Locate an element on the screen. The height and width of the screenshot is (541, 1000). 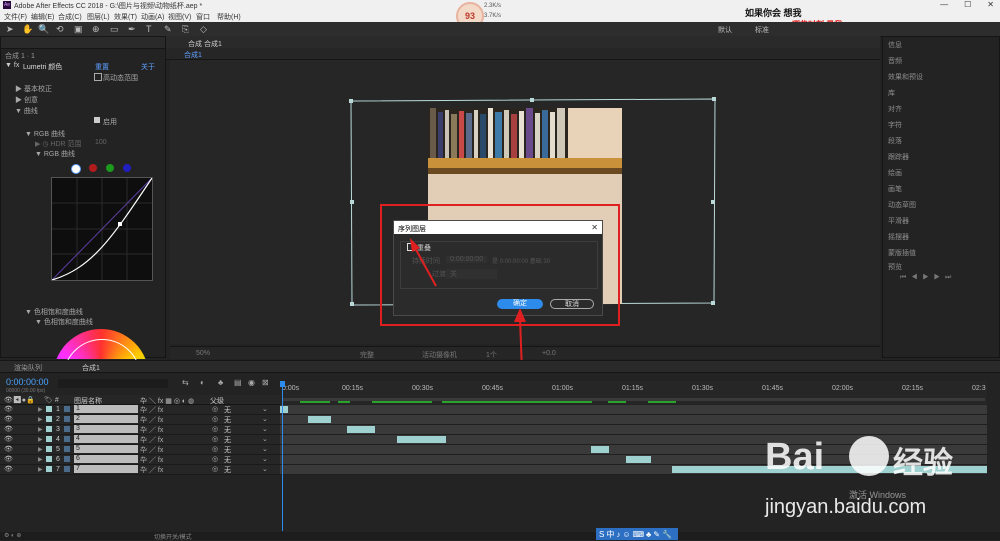
layer-row: 👁 ▶ 1 1 卆 ／ fx ◎ 无 ⌄ is located at coordinates (140, 410).